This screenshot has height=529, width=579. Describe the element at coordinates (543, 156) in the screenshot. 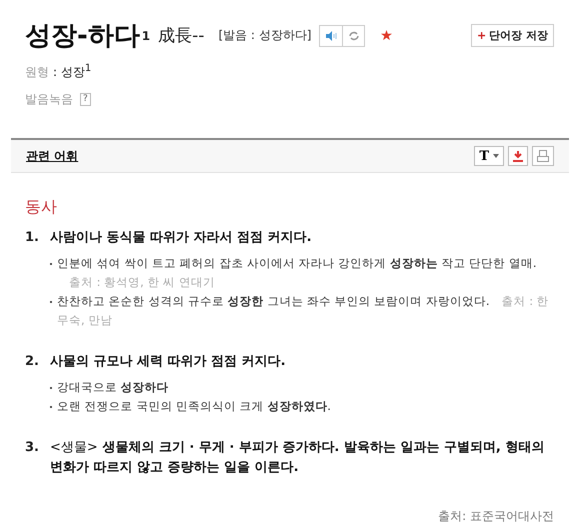

I see `print-icon` at that location.